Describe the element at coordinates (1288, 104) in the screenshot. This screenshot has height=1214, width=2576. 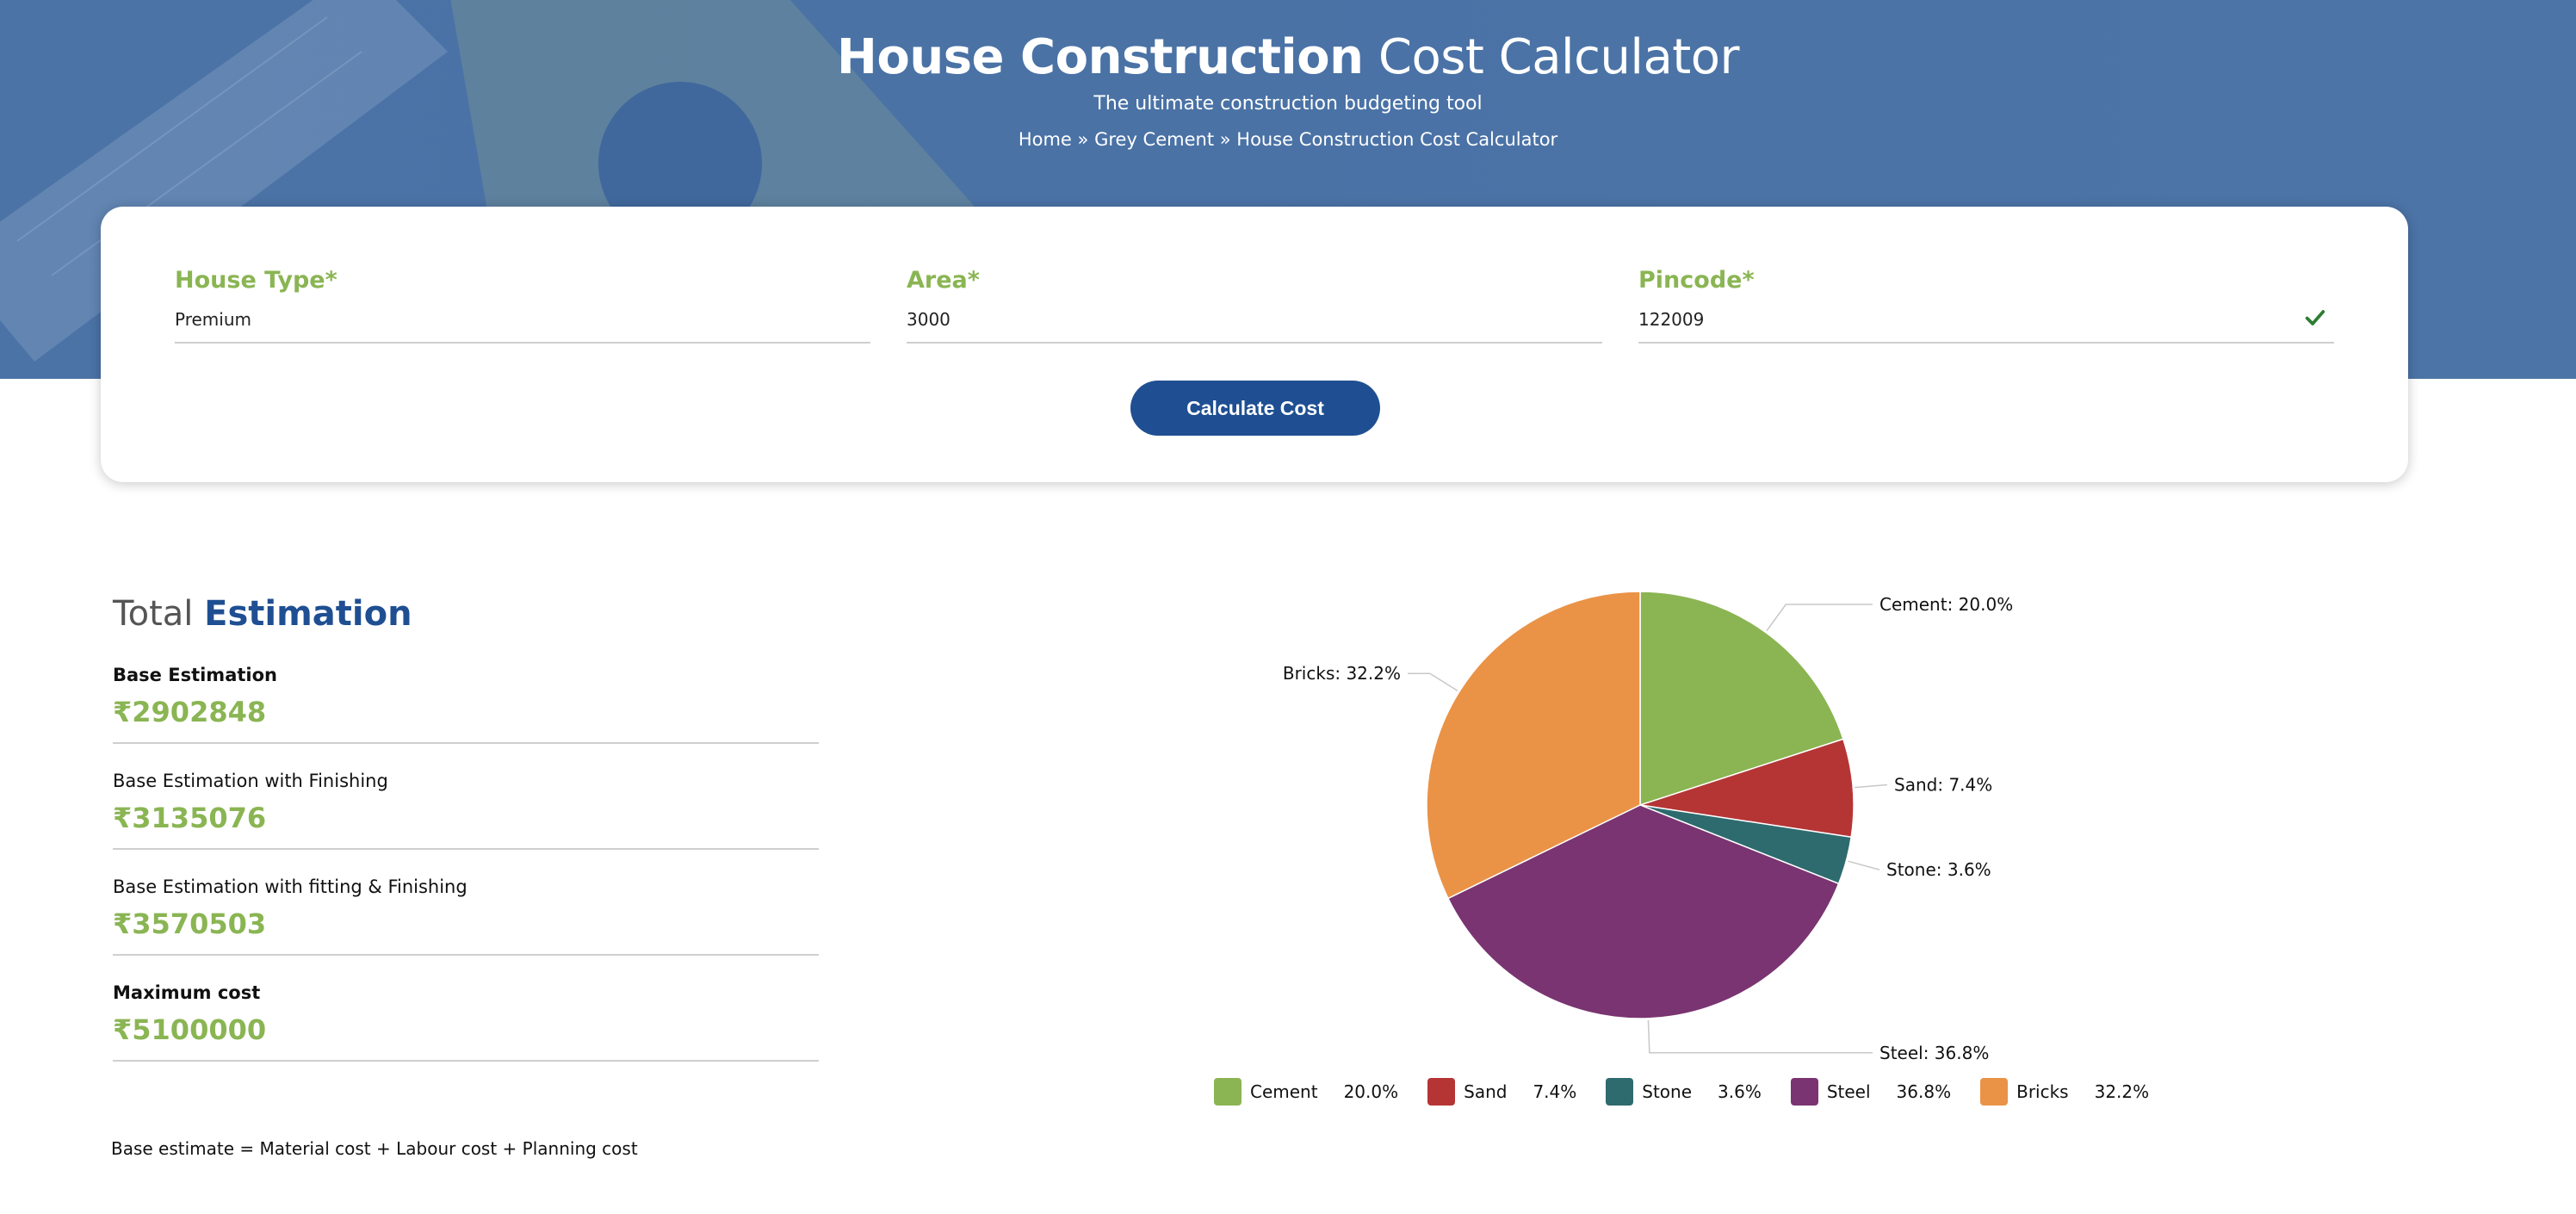
I see `page-subtitle: The ultimate construction budgeting tool` at that location.